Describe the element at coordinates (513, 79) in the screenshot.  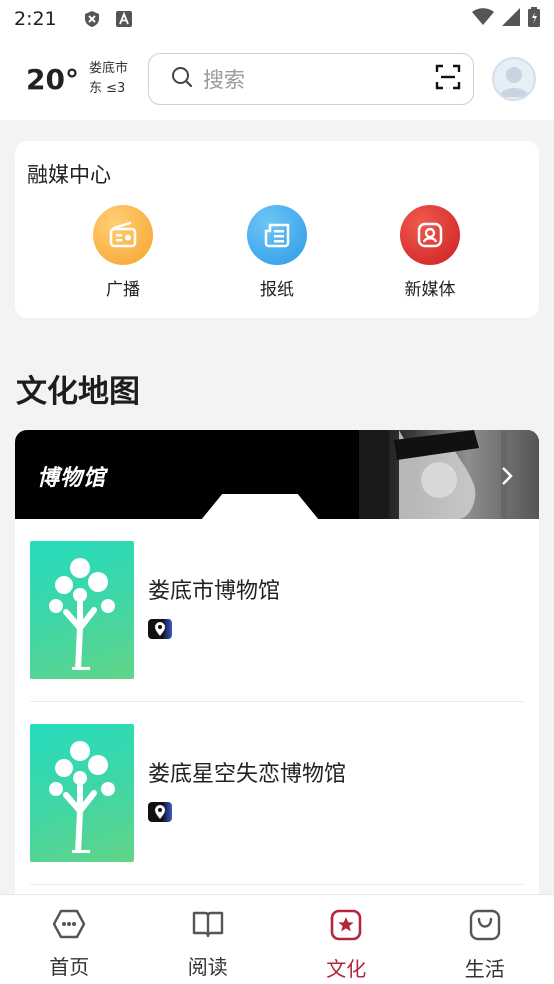
I see `avatar` at that location.